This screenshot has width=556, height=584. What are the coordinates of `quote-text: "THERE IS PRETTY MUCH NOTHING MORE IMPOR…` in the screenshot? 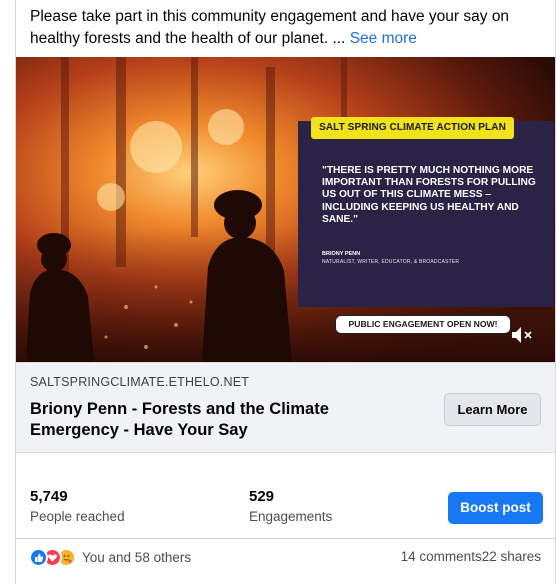 It's located at (429, 195).